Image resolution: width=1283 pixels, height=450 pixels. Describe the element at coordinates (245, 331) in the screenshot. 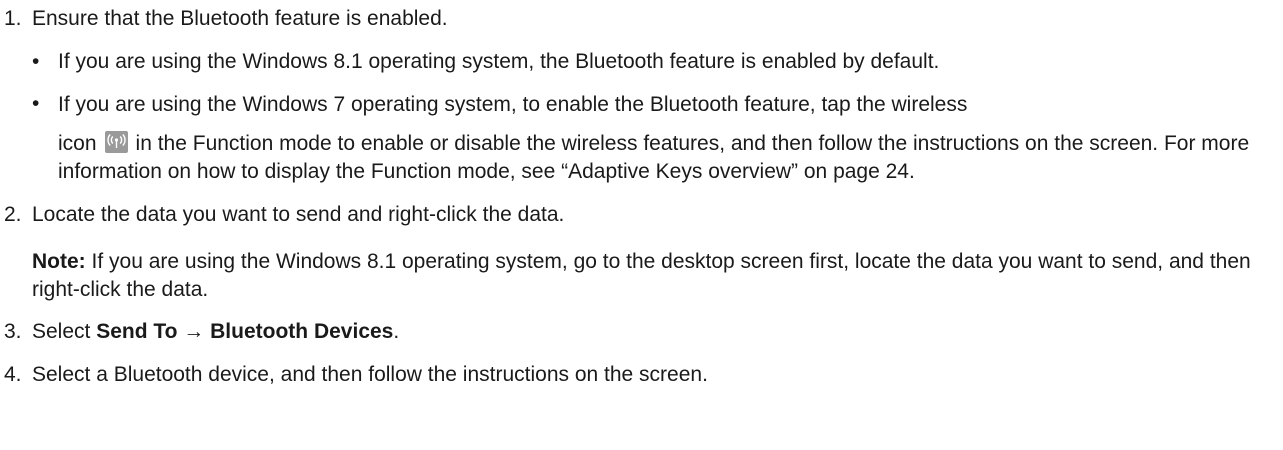

I see `menu-path: Send To → Bluetooth Devices` at that location.